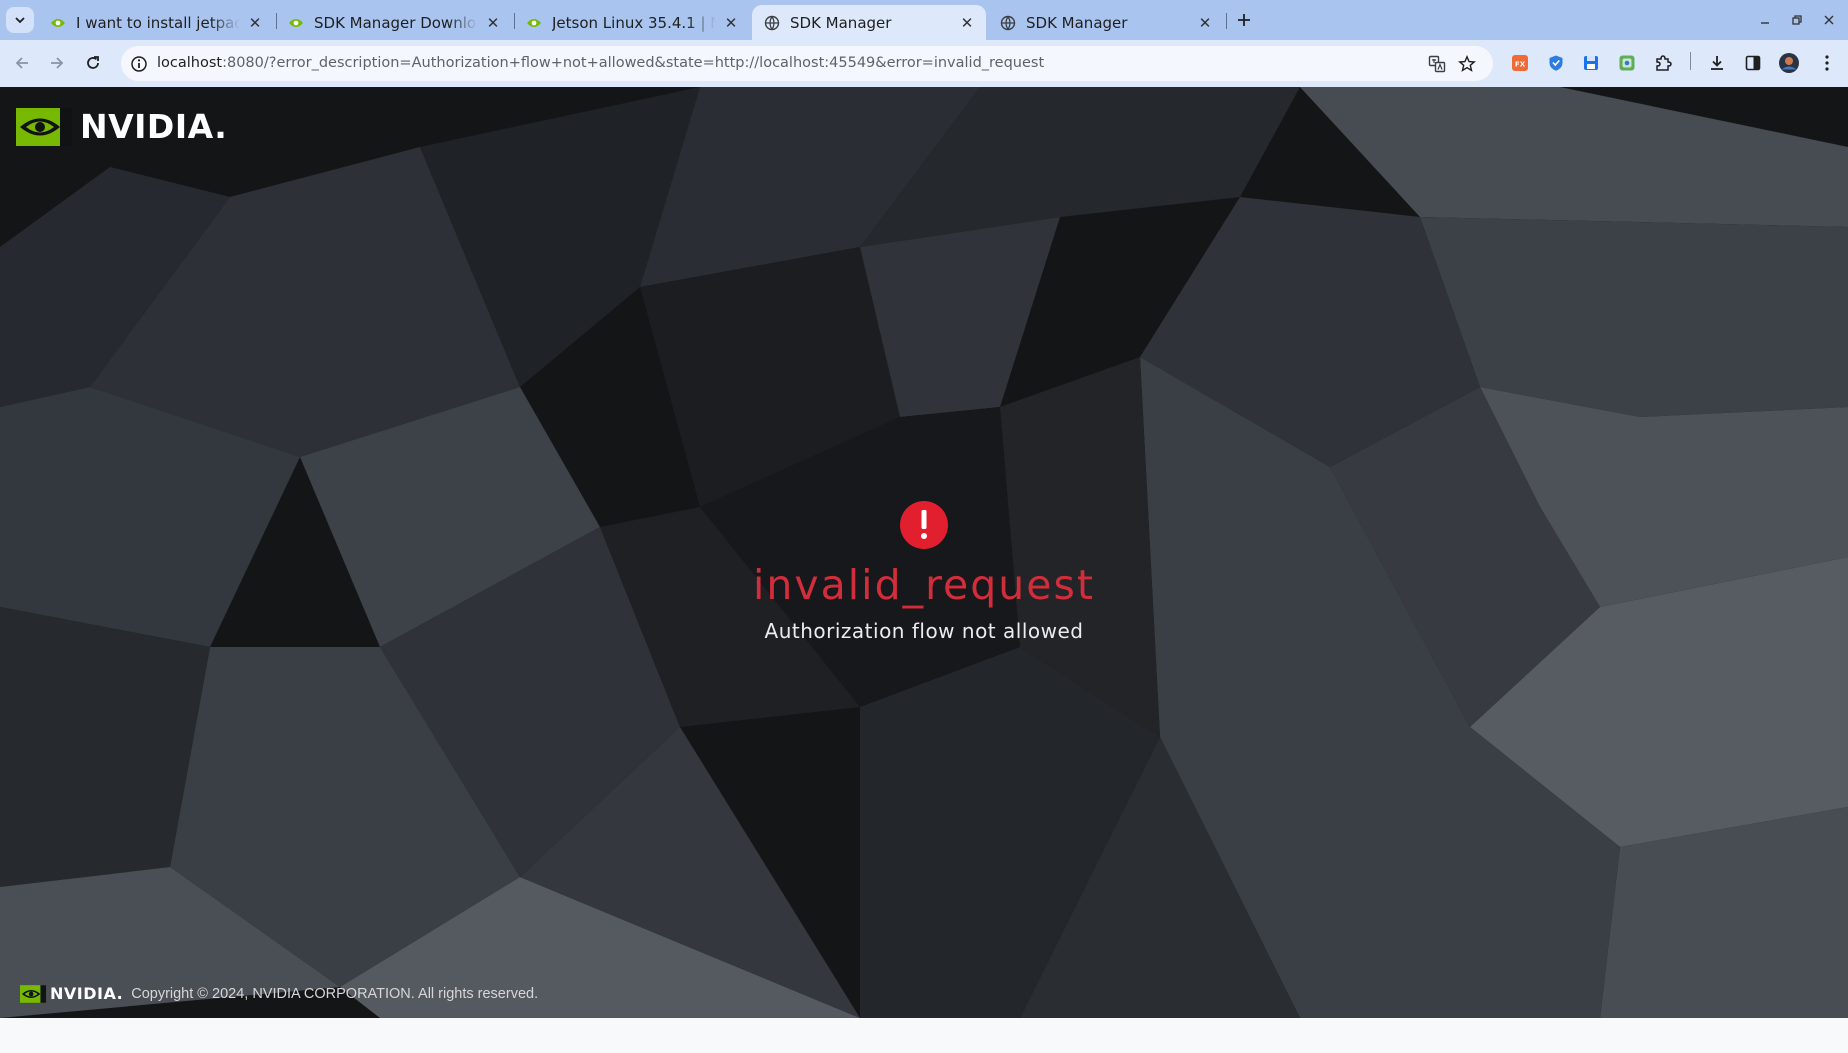  I want to click on chevron-down-icon, so click(20, 20).